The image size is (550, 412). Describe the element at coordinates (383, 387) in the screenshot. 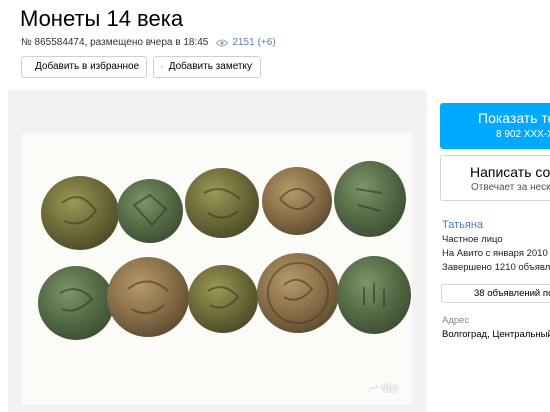

I see `avito-watermark: Avito` at that location.